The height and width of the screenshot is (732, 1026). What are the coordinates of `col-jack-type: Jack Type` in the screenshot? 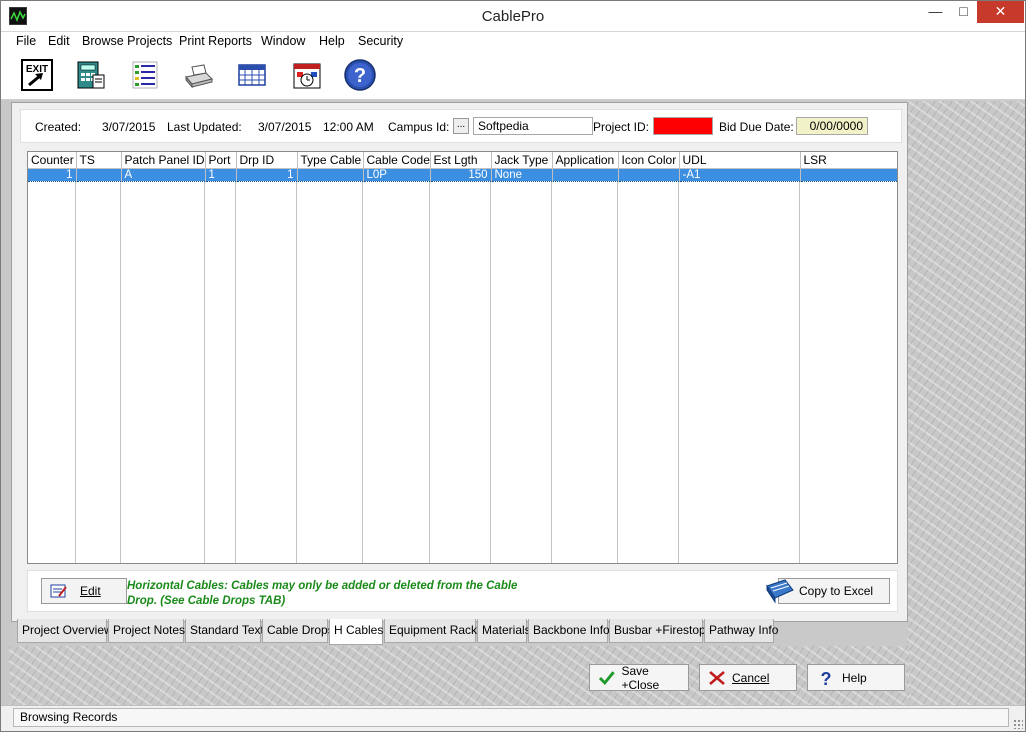 It's located at (522, 160).